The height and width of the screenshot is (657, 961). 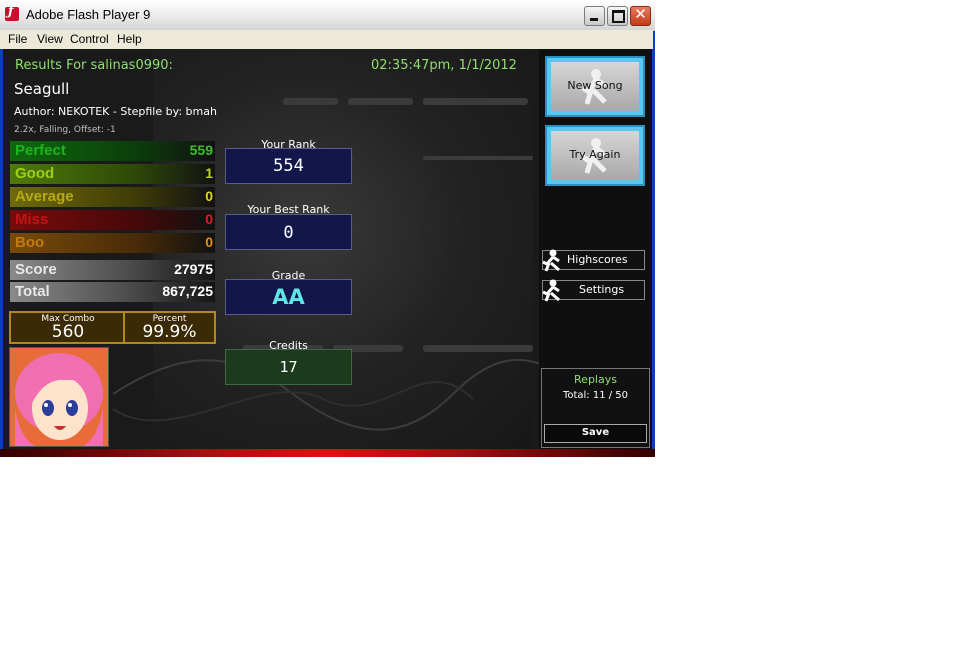 What do you see at coordinates (327, 453) in the screenshot?
I see `window-bottom-strip` at bounding box center [327, 453].